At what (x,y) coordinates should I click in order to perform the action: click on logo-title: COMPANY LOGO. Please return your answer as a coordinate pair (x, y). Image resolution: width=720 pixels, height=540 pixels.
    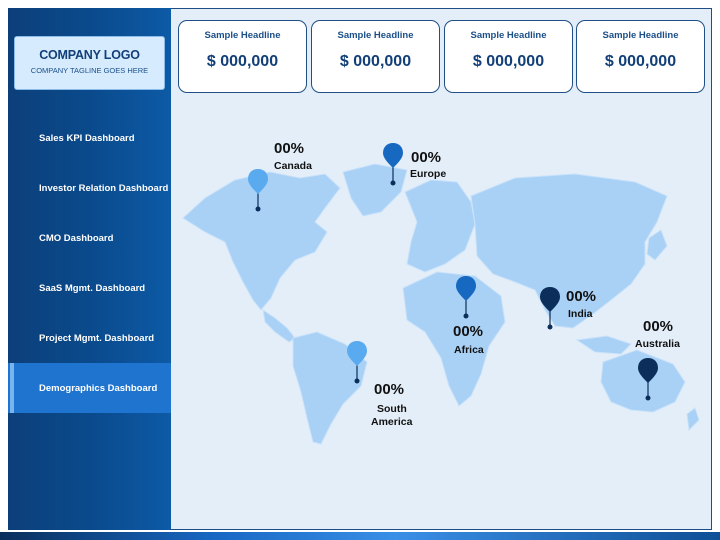
    Looking at the image, I should click on (89, 55).